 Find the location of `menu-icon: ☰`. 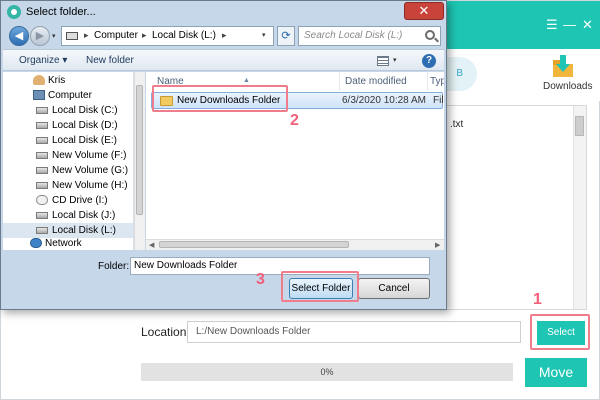

menu-icon: ☰ is located at coordinates (552, 25).